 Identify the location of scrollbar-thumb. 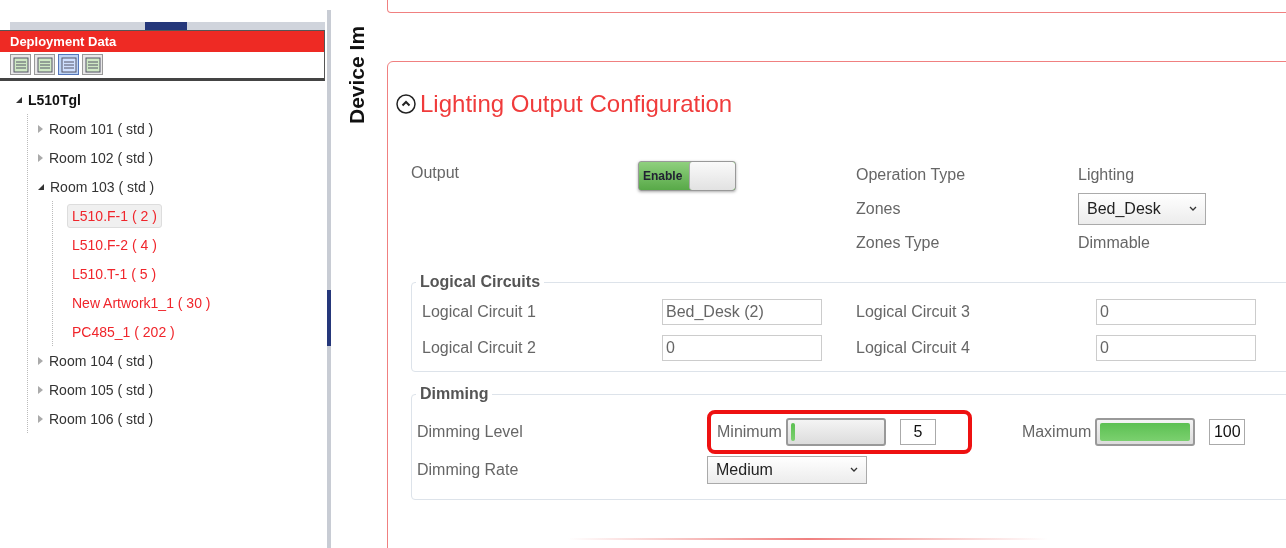
(329, 318).